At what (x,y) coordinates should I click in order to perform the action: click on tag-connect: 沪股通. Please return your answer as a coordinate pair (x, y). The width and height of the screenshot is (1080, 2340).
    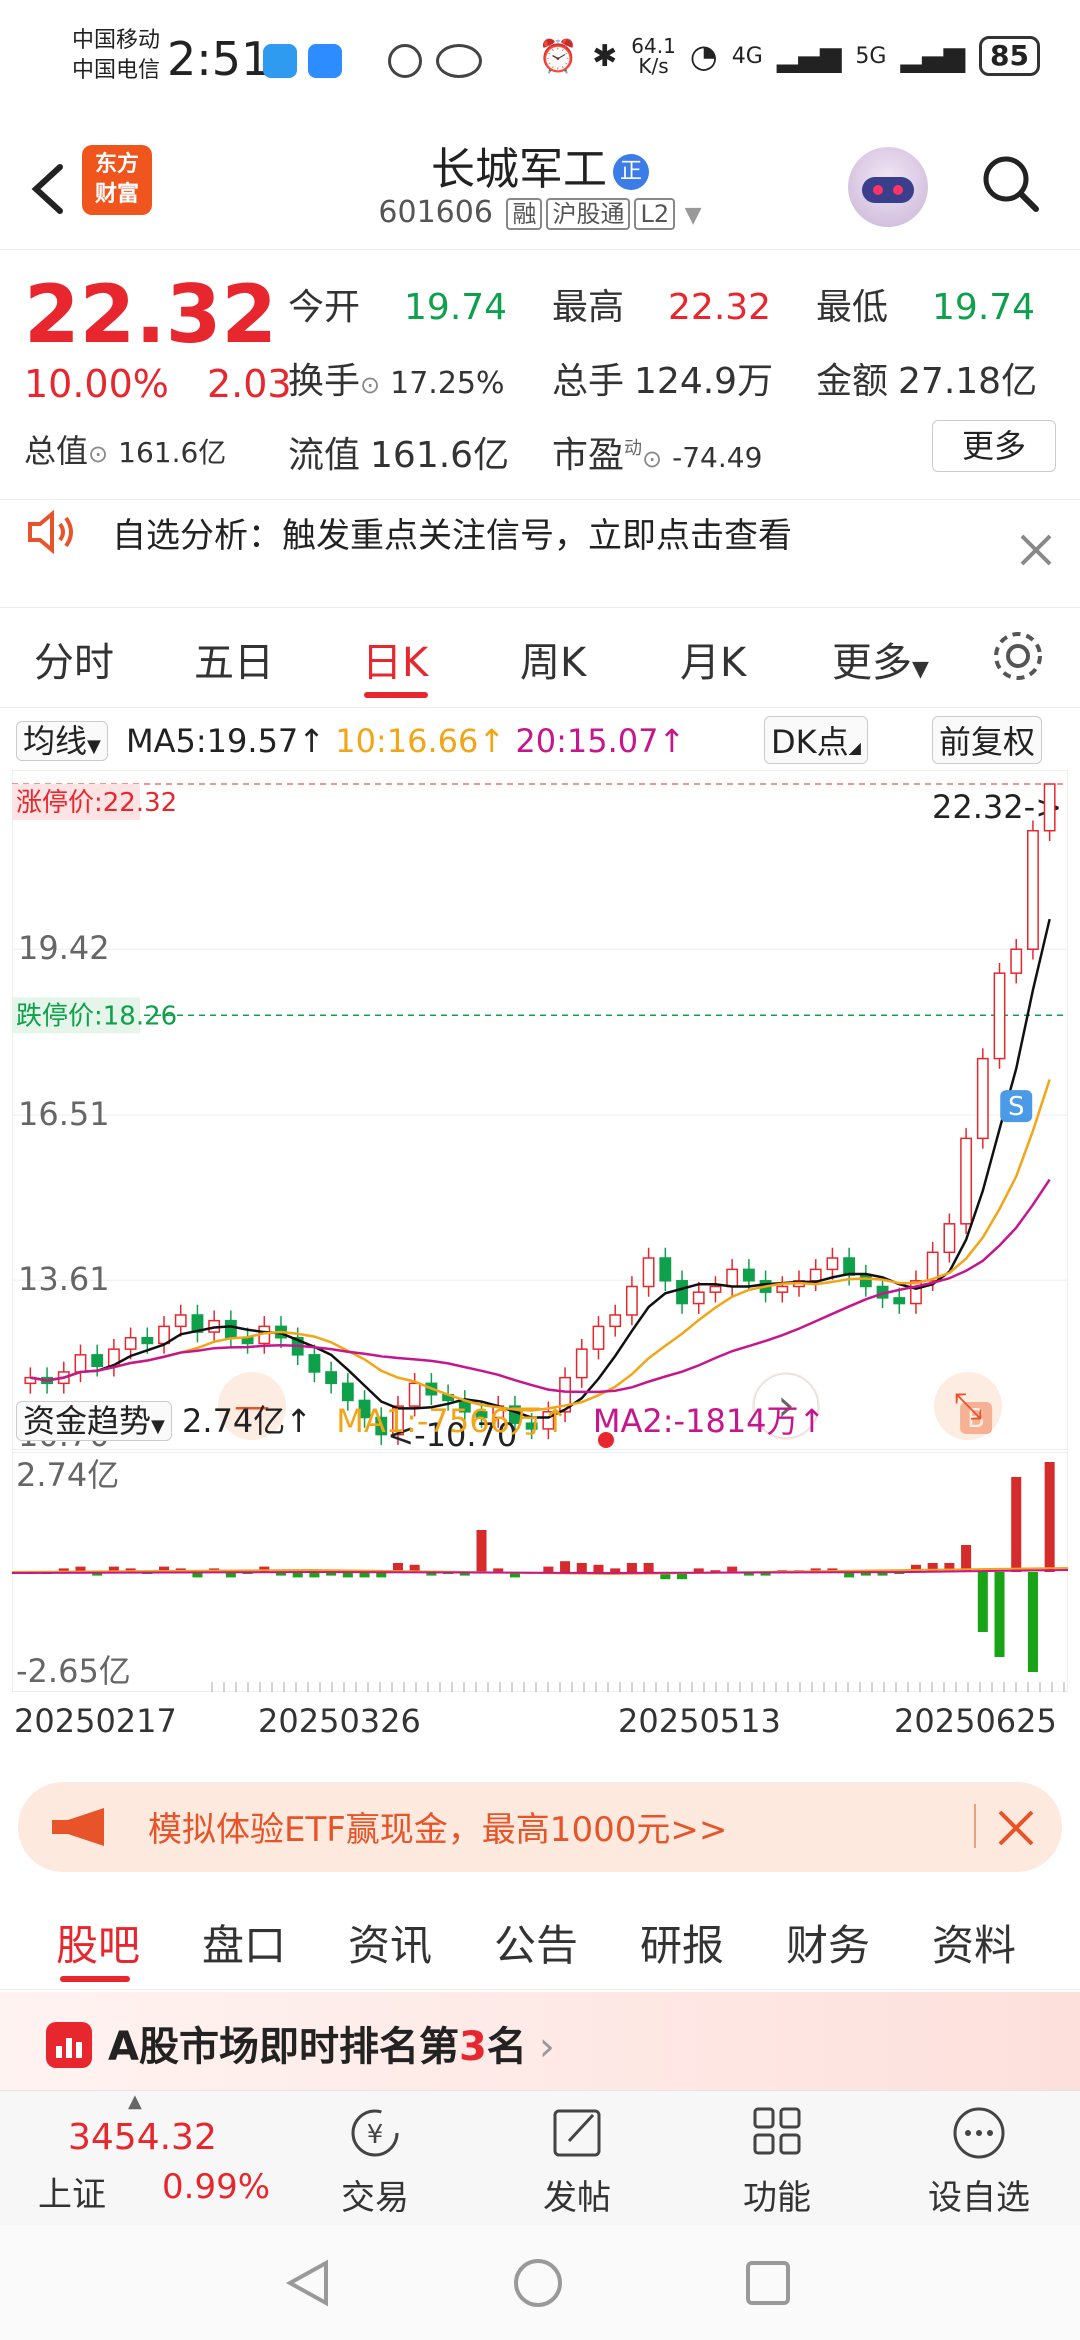
    Looking at the image, I should click on (588, 214).